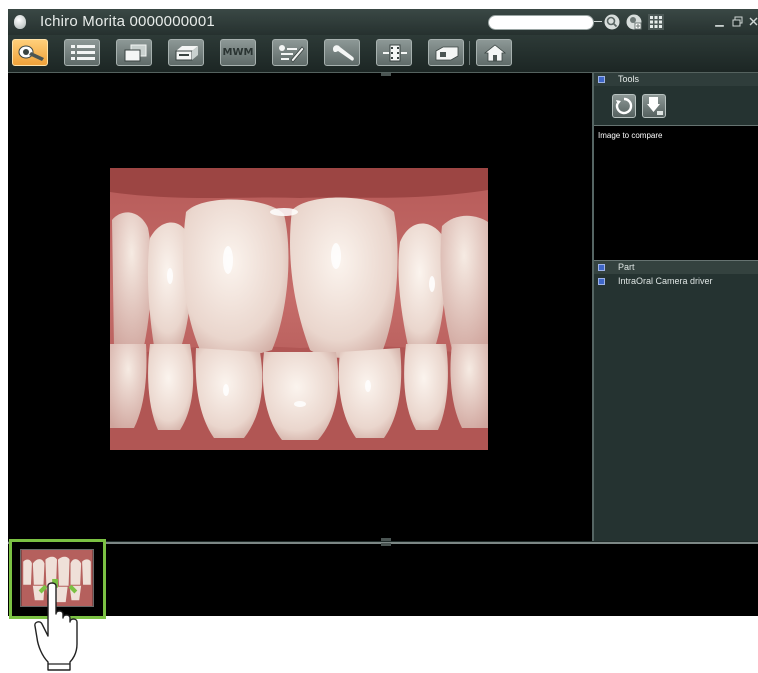 This screenshot has width=758, height=673. I want to click on patient-title: Ichiro Morita 0000000001, so click(127, 21).